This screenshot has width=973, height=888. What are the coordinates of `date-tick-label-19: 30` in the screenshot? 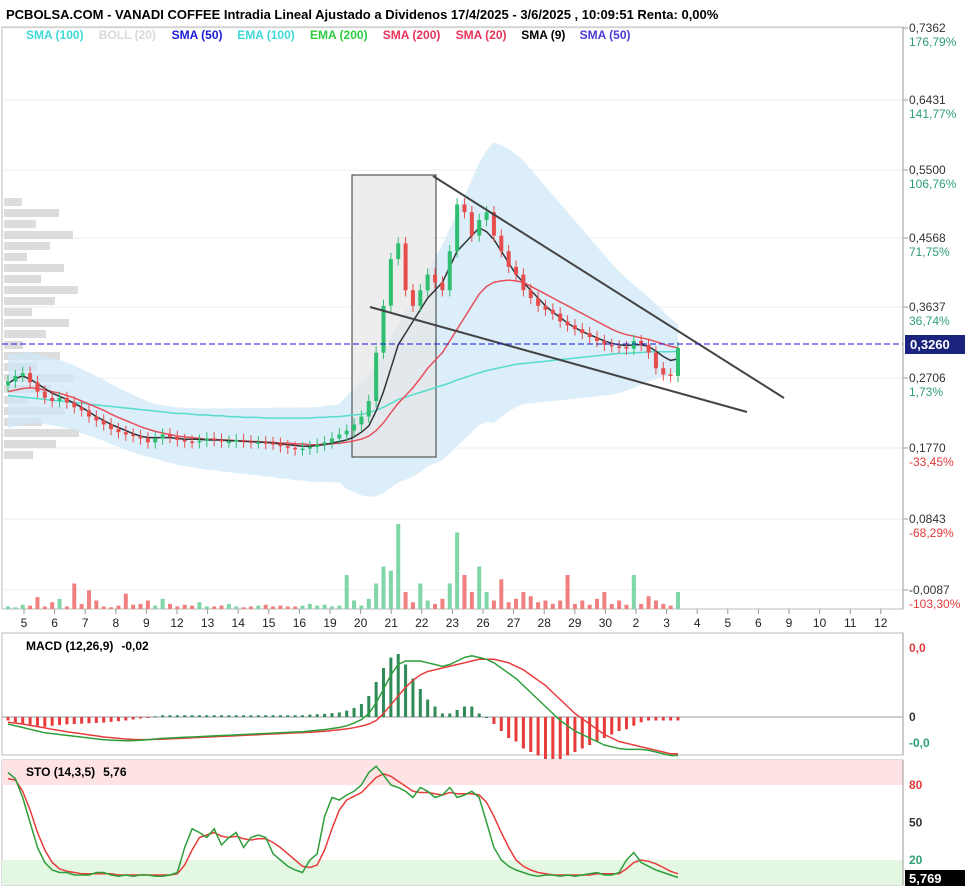 It's located at (606, 623).